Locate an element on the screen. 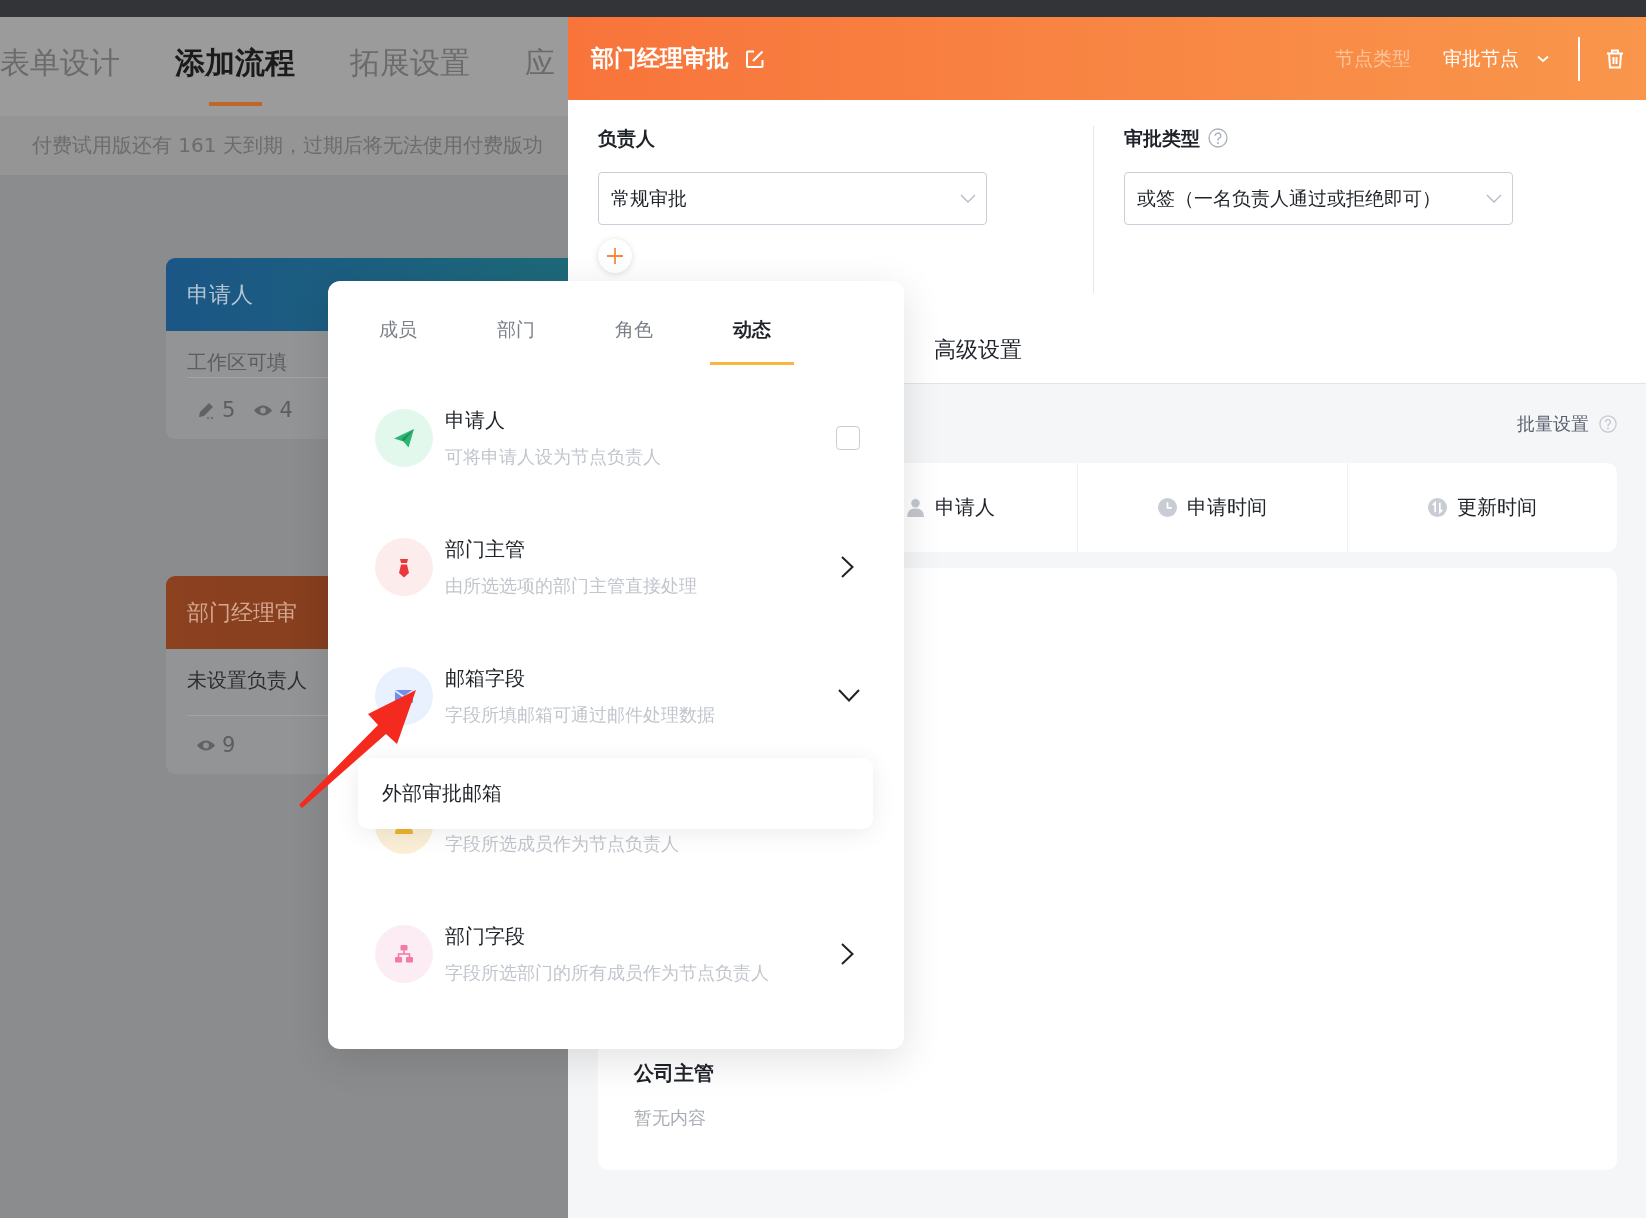  field-label: 负责人 is located at coordinates (626, 138).